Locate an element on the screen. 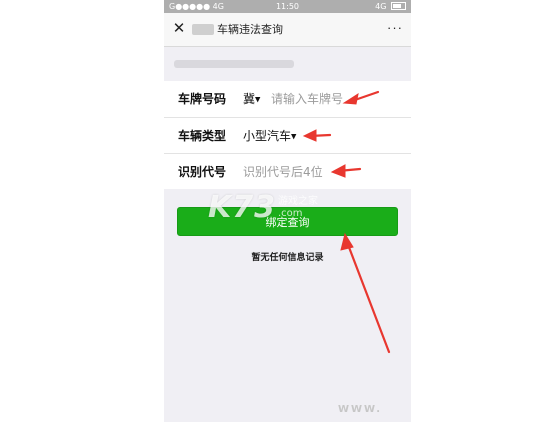 The height and width of the screenshot is (422, 546). more-button: ··· is located at coordinates (395, 28).